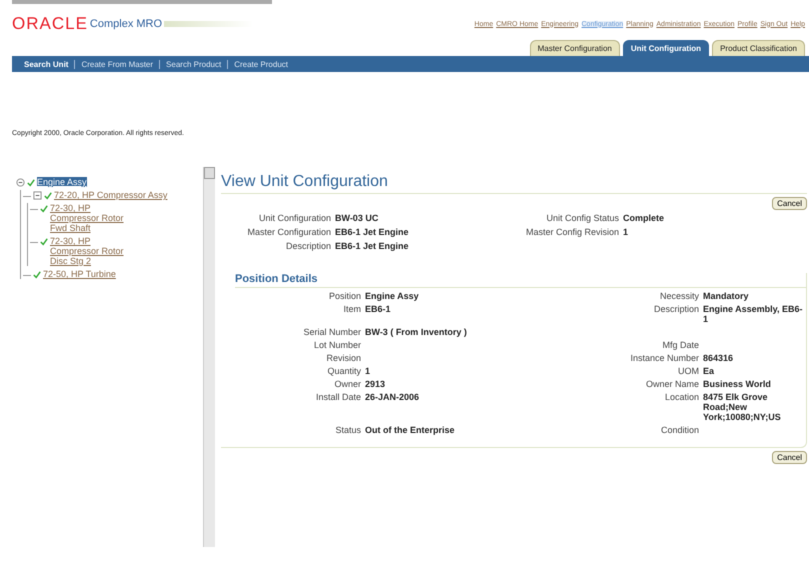 The width and height of the screenshot is (809, 563). Describe the element at coordinates (126, 24) in the screenshot. I see `product-name: Complex MRO` at that location.